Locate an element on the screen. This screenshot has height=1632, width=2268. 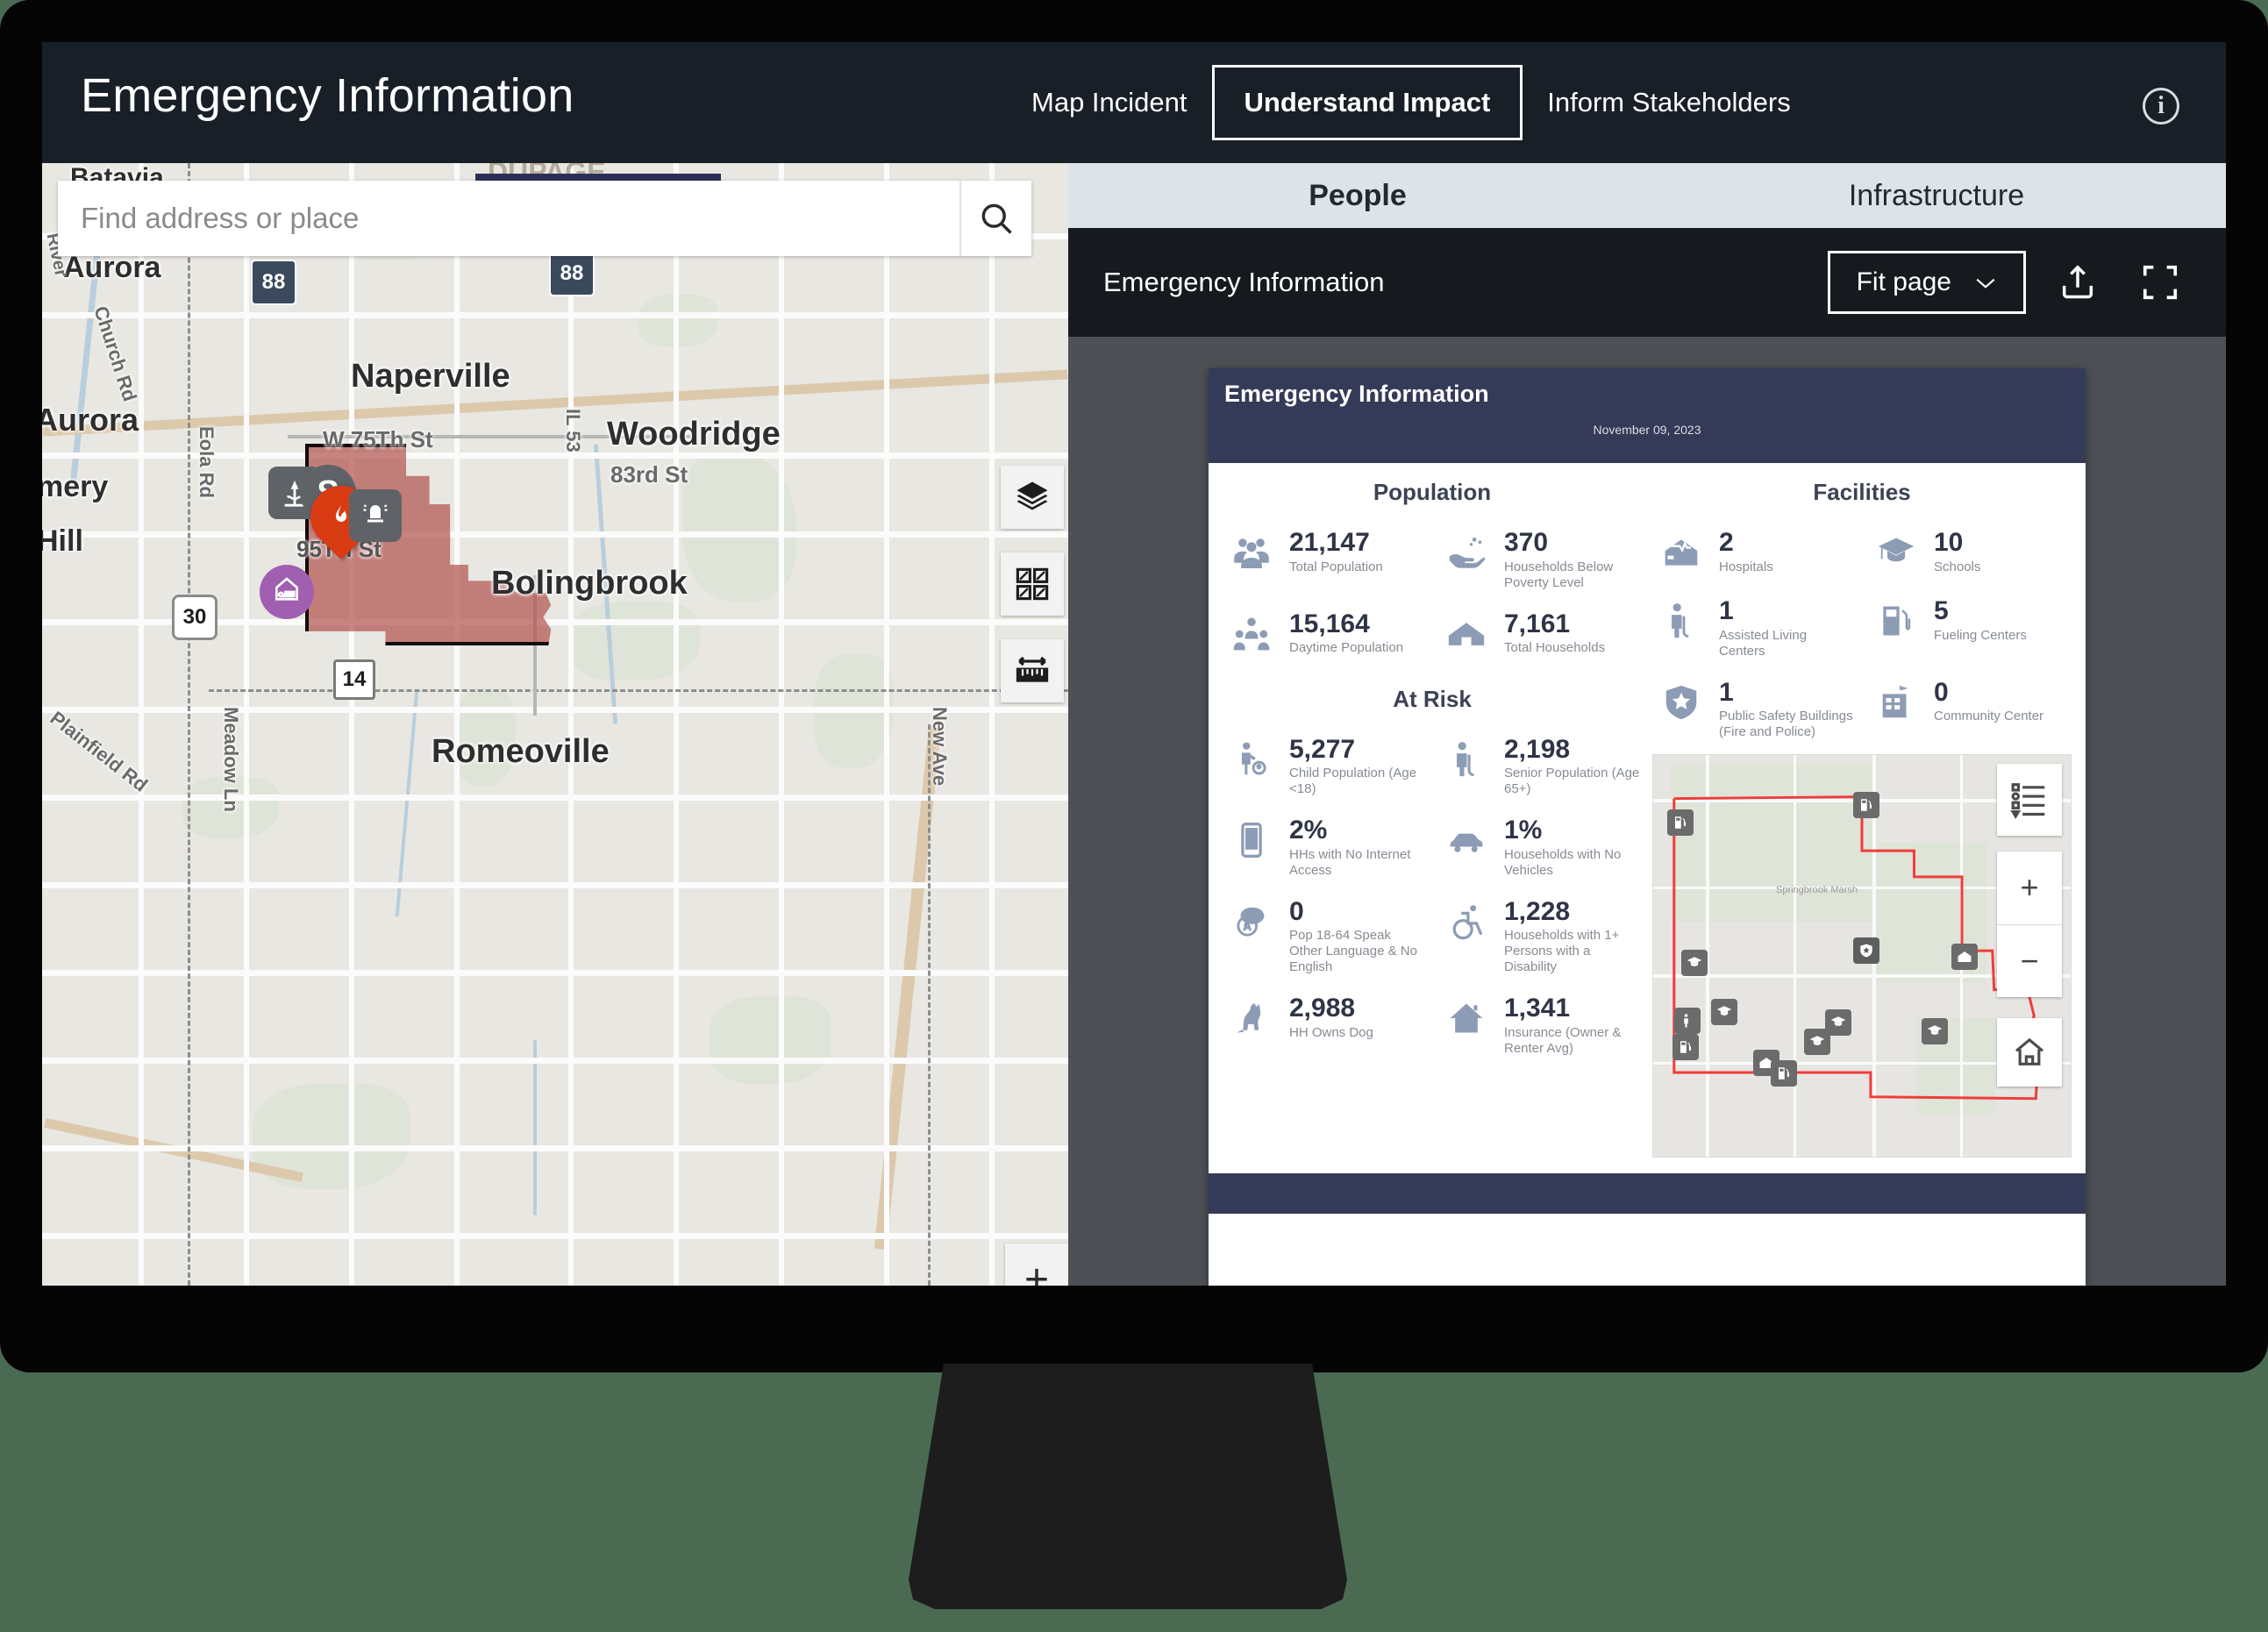
elderly-person-icon is located at coordinates (1681, 620).